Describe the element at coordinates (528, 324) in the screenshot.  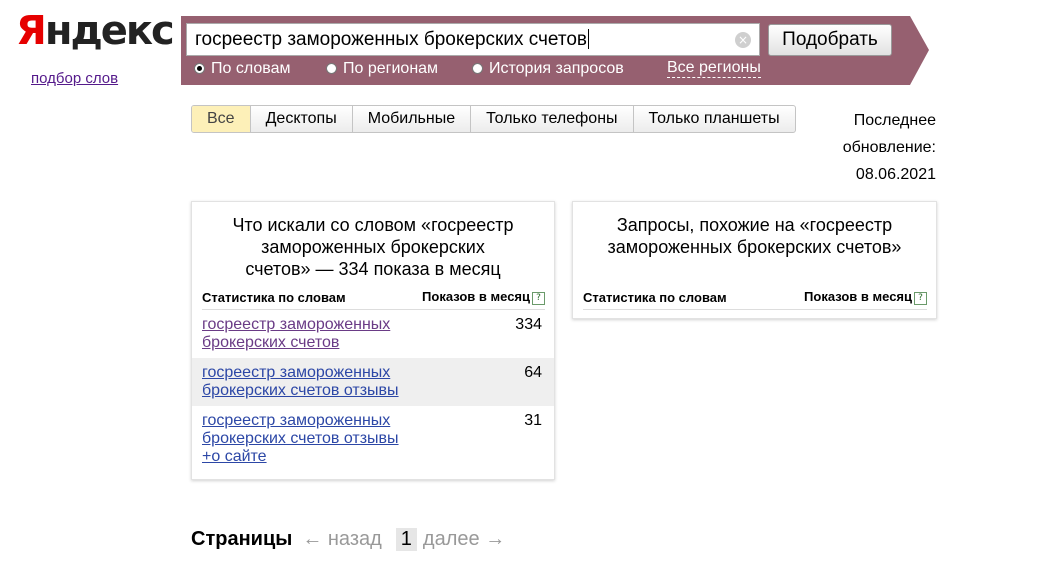
I see `phrase-count: 334` at that location.